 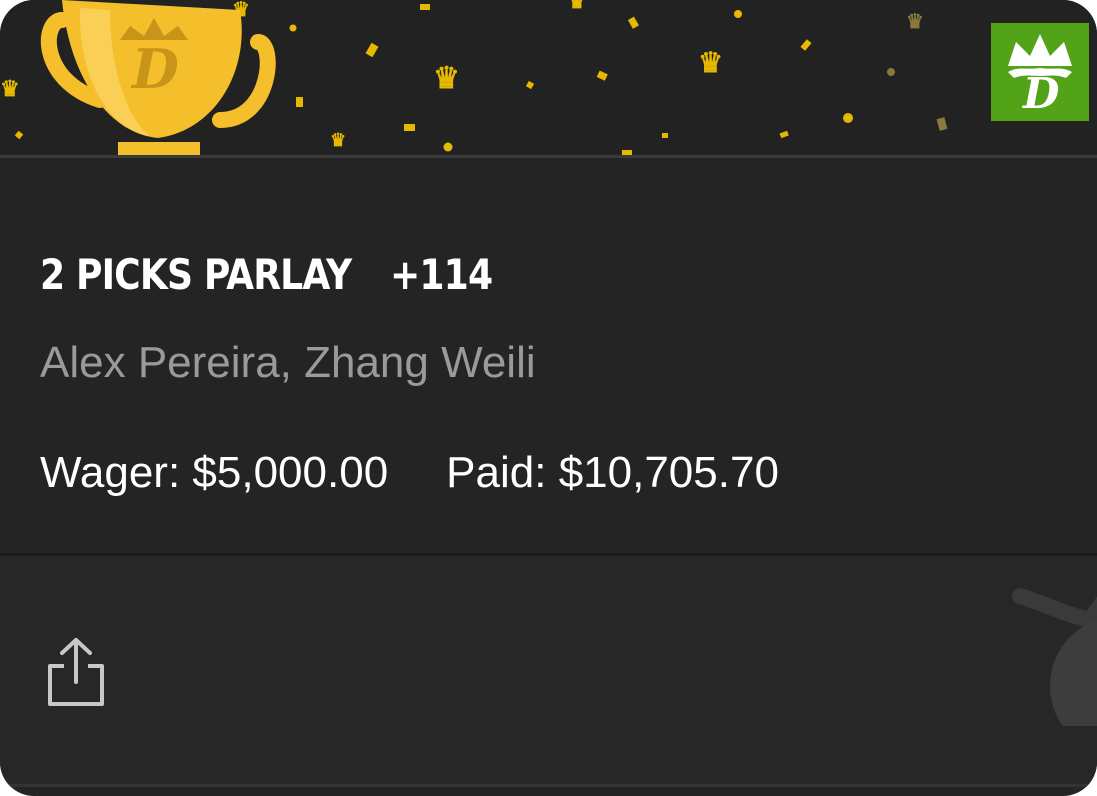 I want to click on share-icon, so click(x=76, y=672).